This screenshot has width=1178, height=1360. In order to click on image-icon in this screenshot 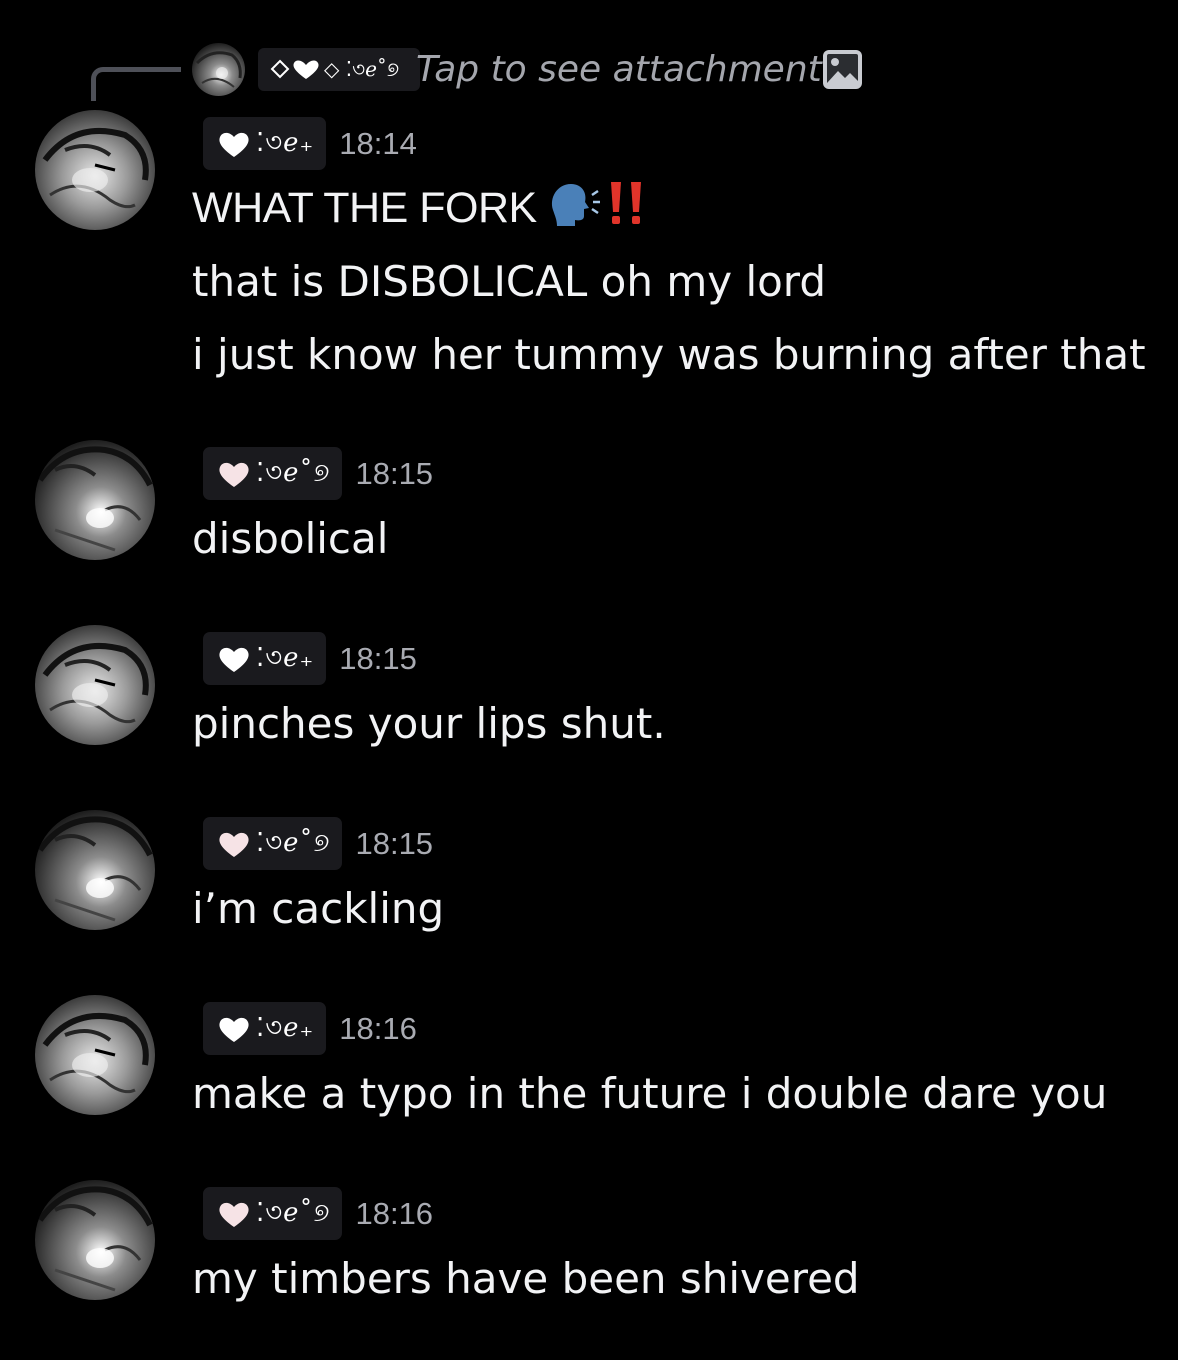, I will do `click(842, 69)`.